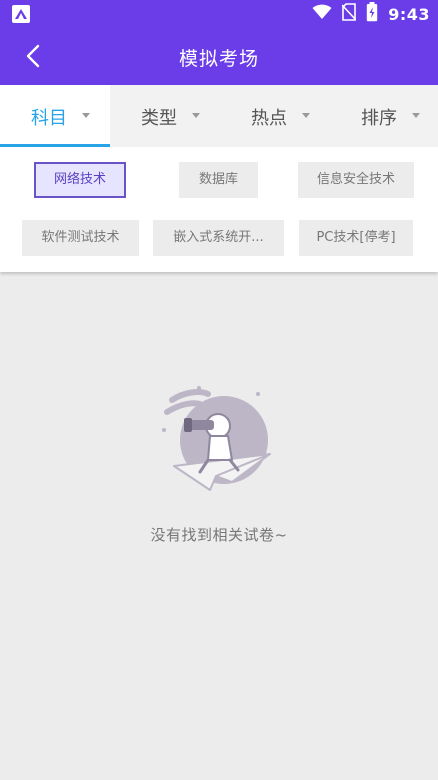  I want to click on tab-label: 热点, so click(269, 118).